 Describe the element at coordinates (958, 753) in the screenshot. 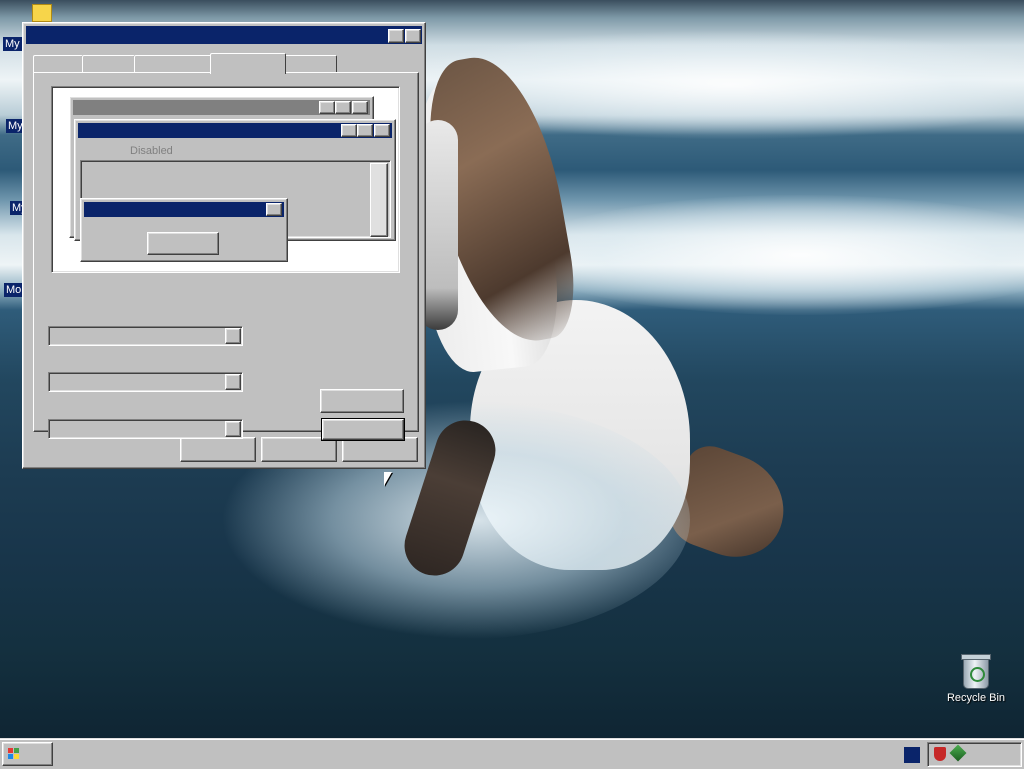

I see `network-icon` at that location.